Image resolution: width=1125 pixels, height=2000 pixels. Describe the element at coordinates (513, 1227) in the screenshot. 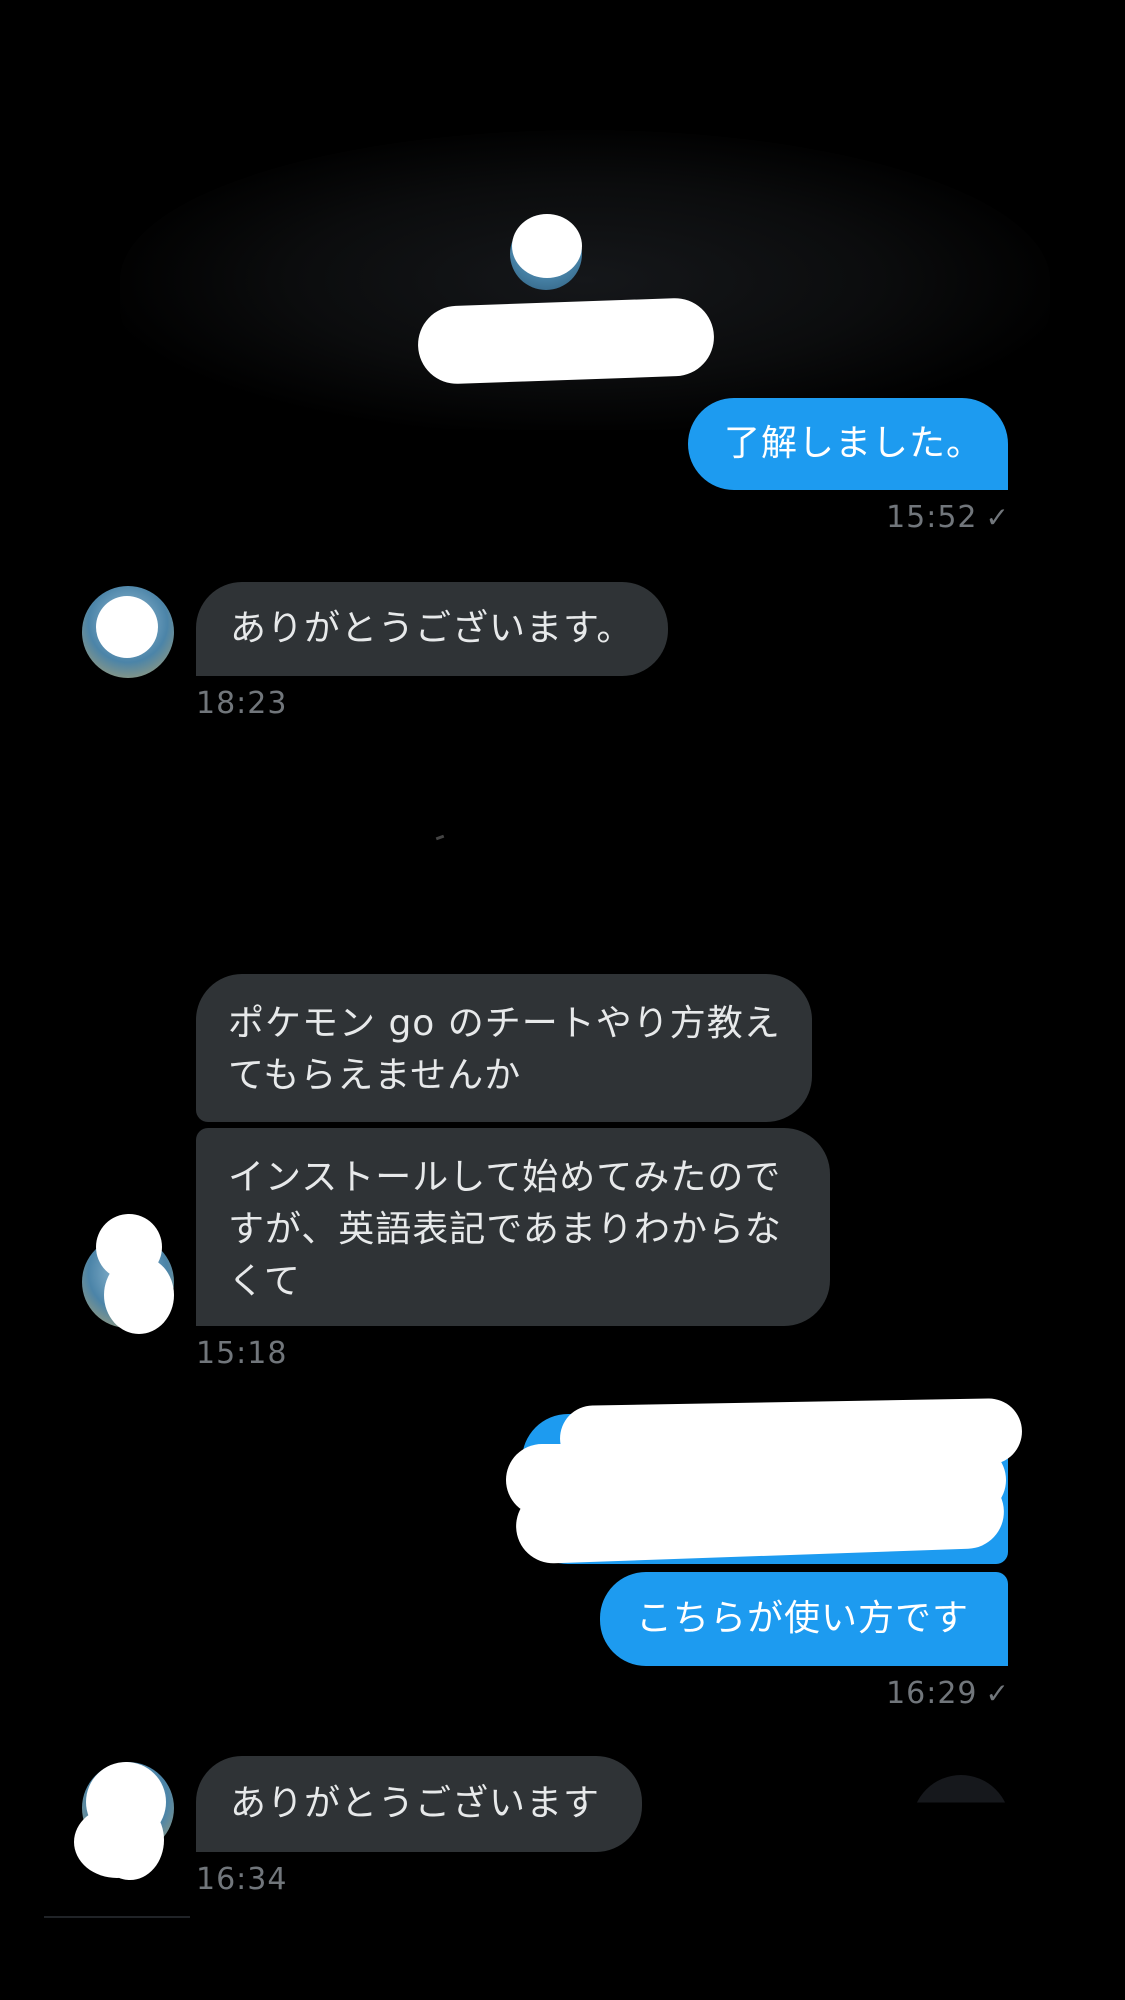

I see `incoming-message-bubble: インストールして始めてみたので すが、英語表記であまりわからな くて` at that location.